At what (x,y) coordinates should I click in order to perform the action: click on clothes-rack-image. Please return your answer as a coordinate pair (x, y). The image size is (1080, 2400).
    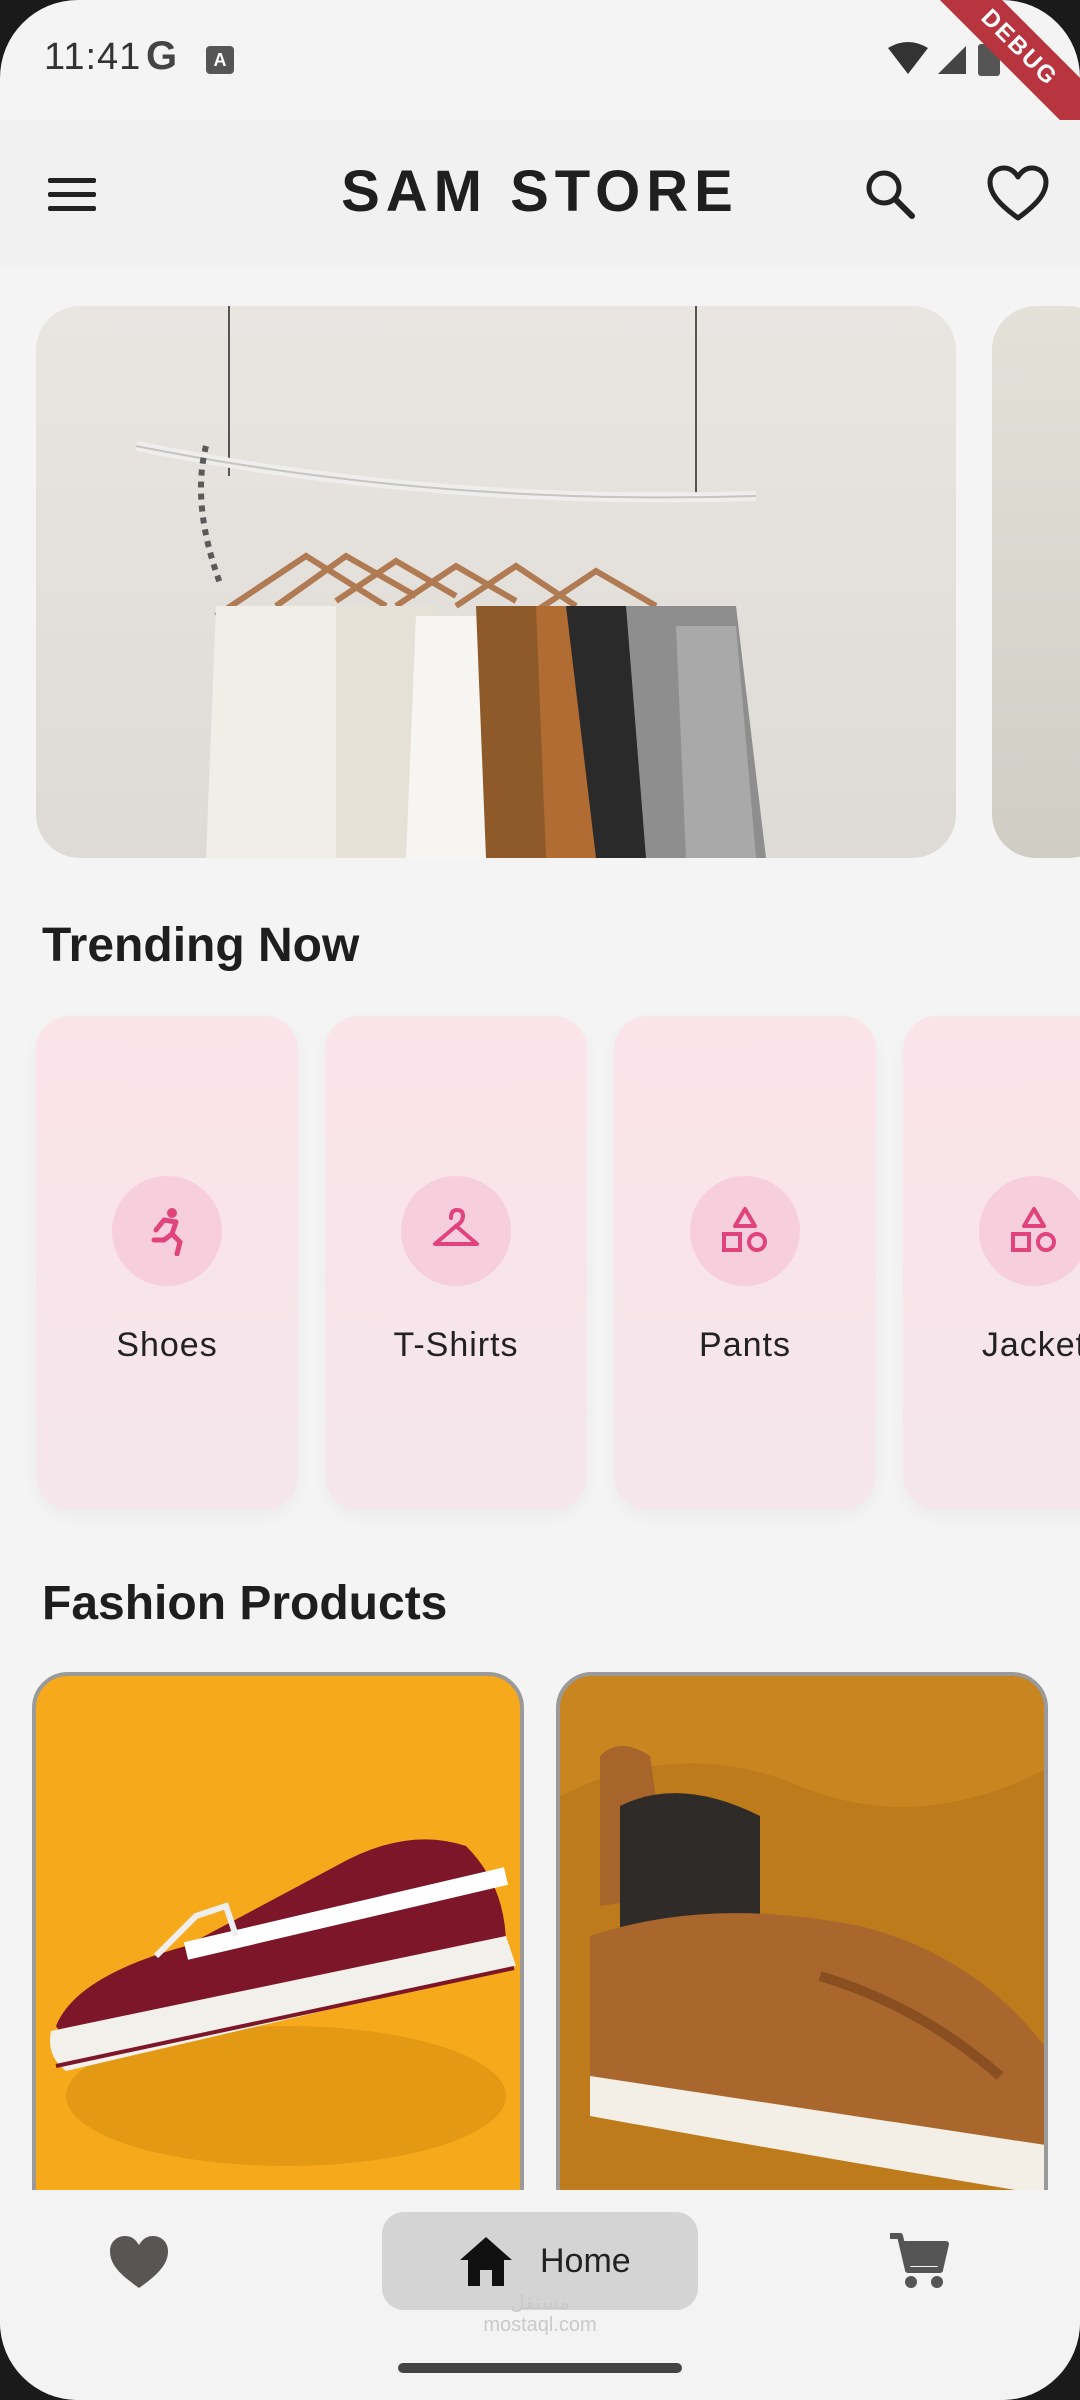
    Looking at the image, I should click on (450, 582).